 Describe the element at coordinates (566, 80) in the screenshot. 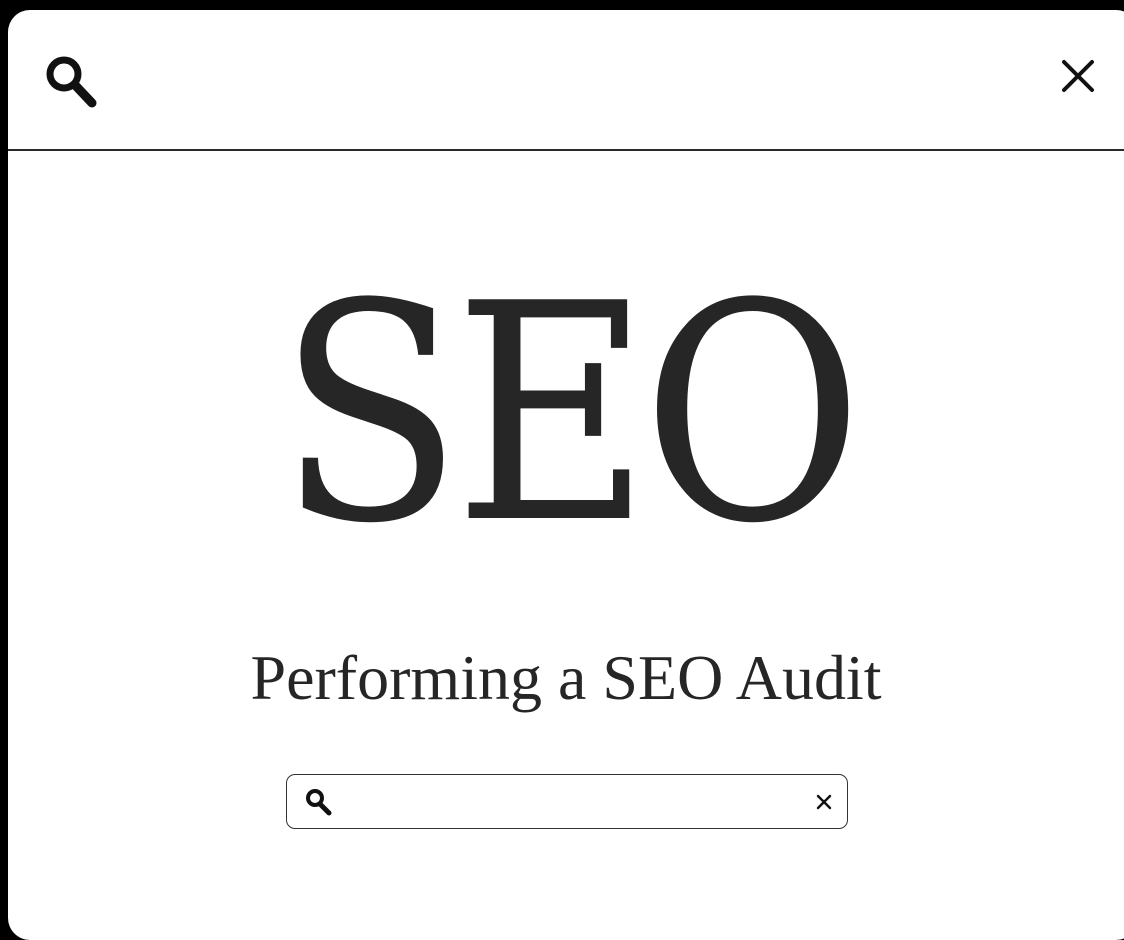

I see `top-bar` at that location.